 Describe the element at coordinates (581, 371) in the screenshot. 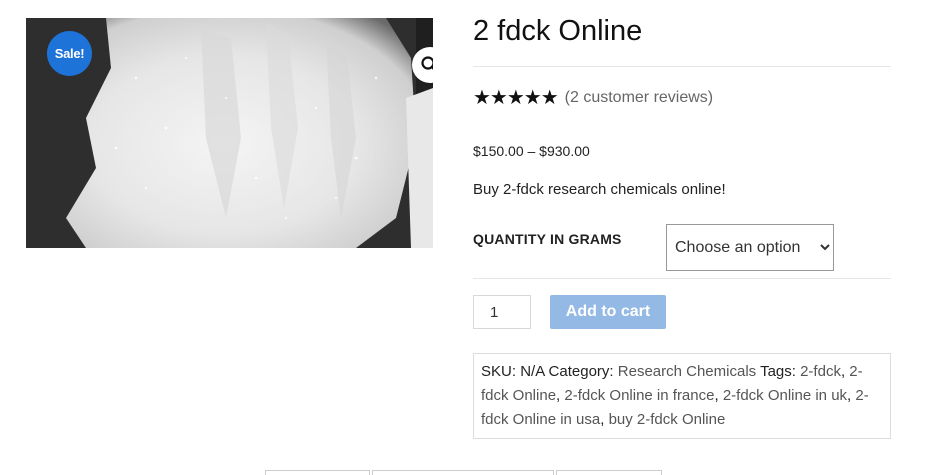

I see `category-label: Category:` at that location.